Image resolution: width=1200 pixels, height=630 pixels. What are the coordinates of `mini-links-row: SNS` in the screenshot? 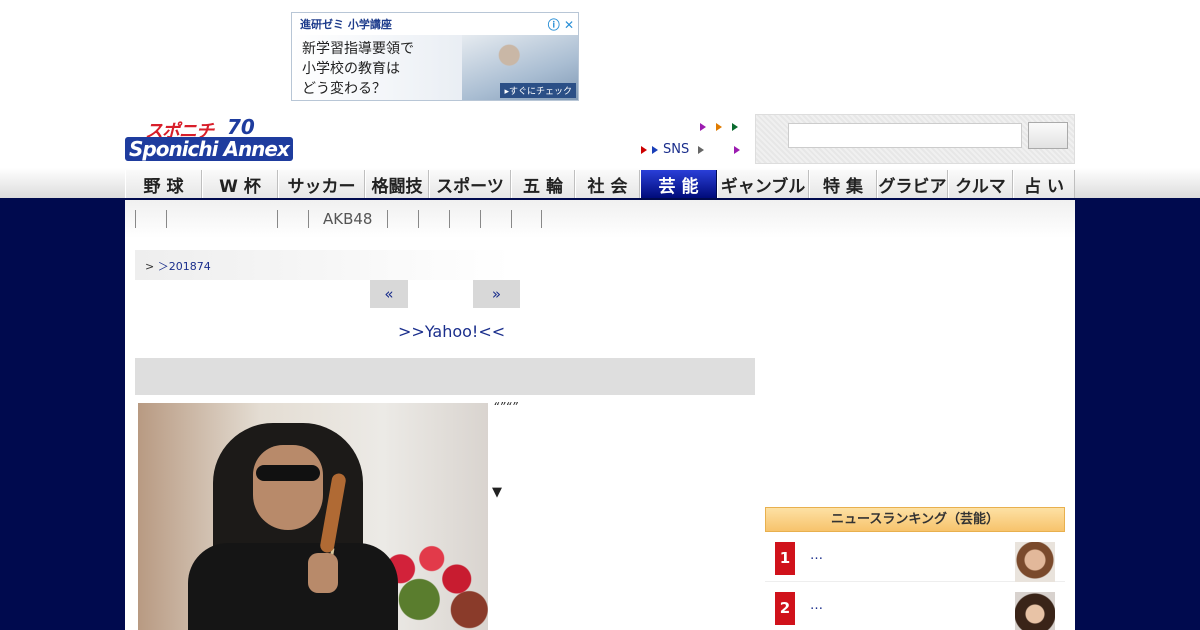 It's located at (691, 149).